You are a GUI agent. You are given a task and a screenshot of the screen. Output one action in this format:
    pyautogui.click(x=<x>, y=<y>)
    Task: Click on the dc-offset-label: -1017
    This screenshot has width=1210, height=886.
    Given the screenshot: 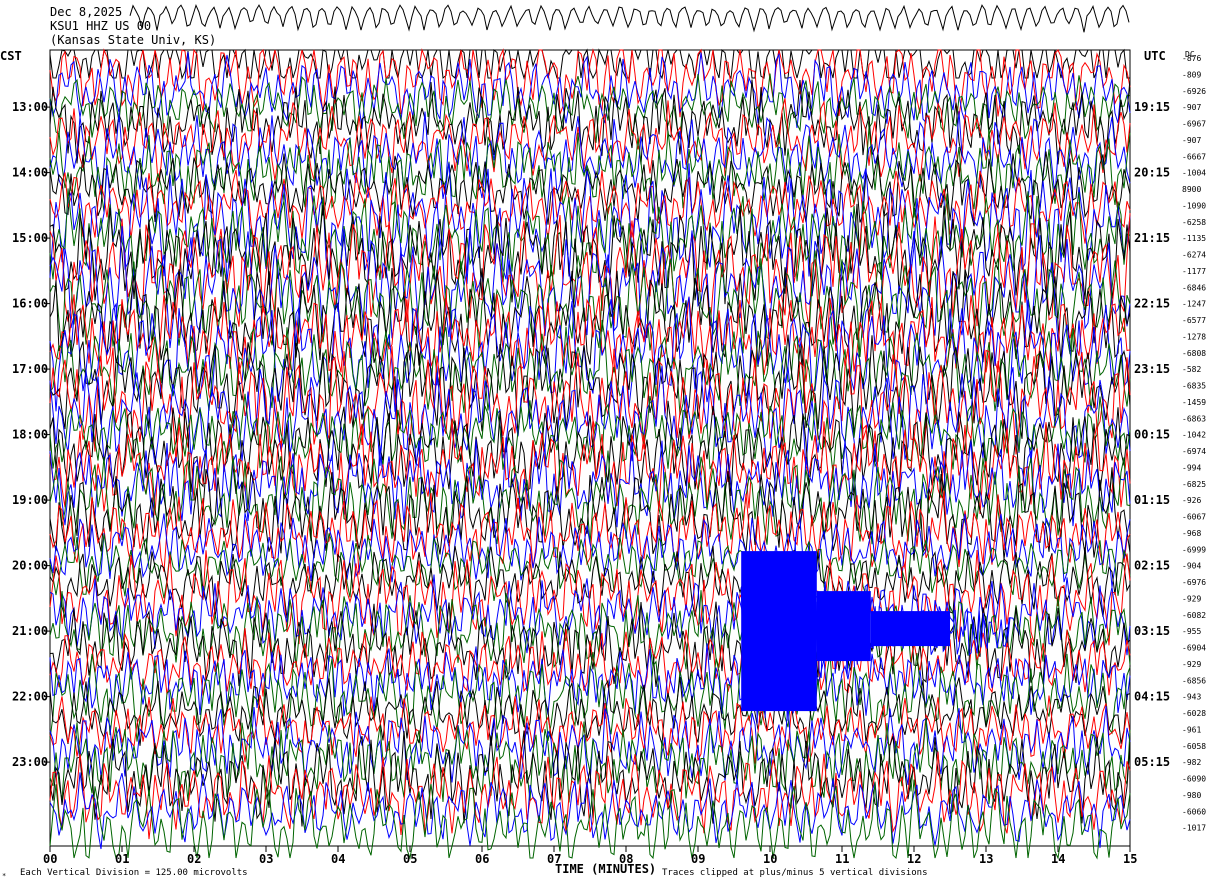 What is the action you would take?
    pyautogui.click(x=1194, y=828)
    